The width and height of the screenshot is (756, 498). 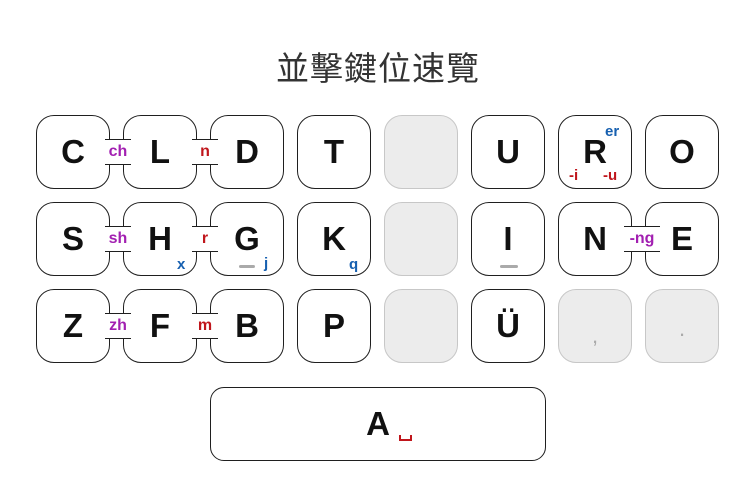 I want to click on combo-r: r, so click(x=205, y=239).